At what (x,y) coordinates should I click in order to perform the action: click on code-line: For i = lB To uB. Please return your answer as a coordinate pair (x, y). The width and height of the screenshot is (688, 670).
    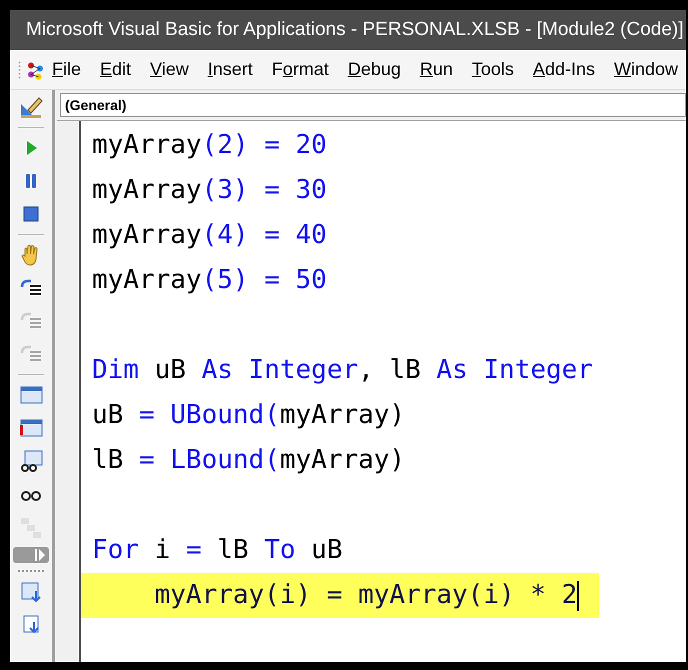
    Looking at the image, I should click on (216, 550).